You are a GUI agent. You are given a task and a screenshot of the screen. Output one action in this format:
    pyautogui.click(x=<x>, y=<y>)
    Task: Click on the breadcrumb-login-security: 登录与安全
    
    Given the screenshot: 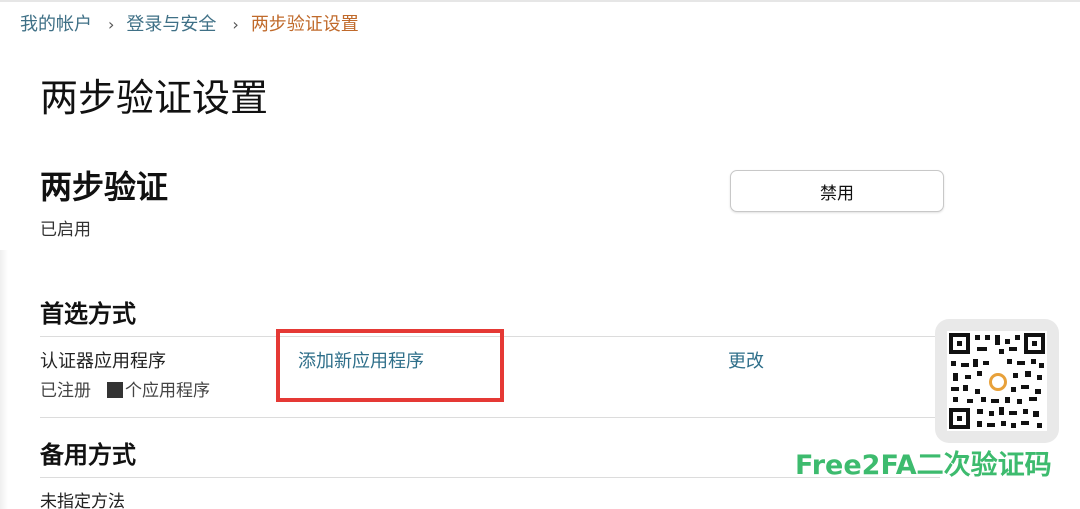 What is the action you would take?
    pyautogui.click(x=171, y=24)
    